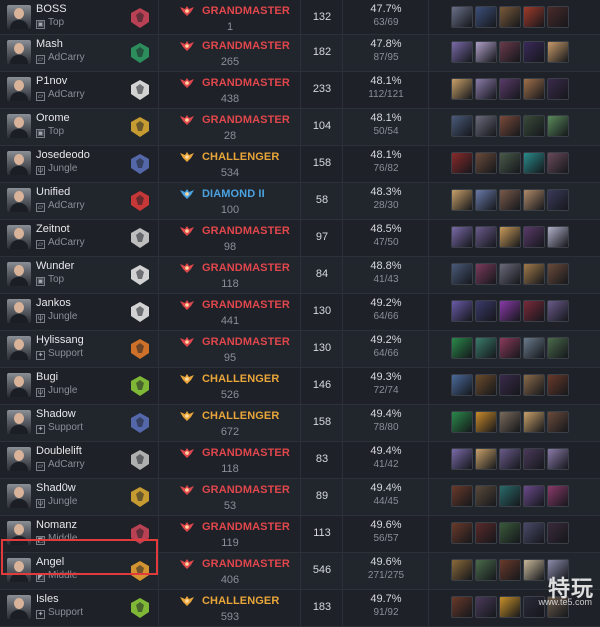 This screenshot has height=627, width=600. Describe the element at coordinates (62, 90) in the screenshot. I see `player-cell: P1nov ▱ AdCarry` at that location.